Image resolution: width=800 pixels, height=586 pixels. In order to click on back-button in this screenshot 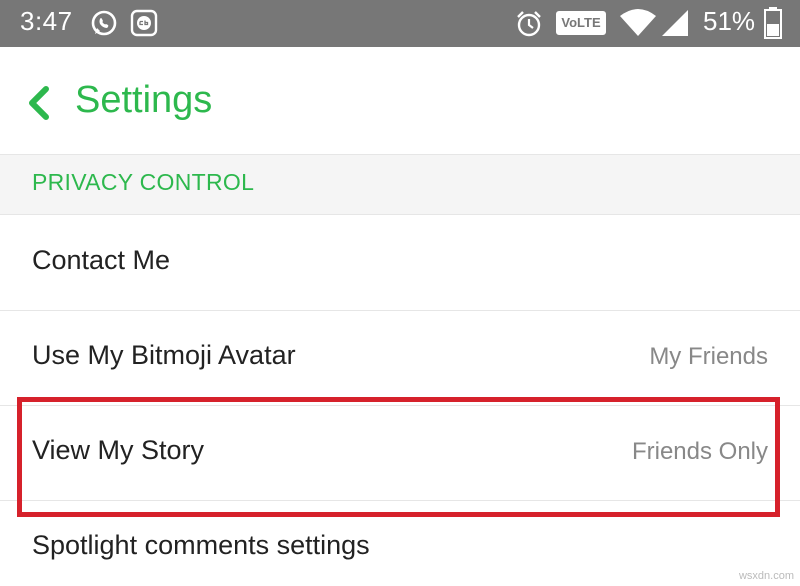, I will do `click(39, 103)`.